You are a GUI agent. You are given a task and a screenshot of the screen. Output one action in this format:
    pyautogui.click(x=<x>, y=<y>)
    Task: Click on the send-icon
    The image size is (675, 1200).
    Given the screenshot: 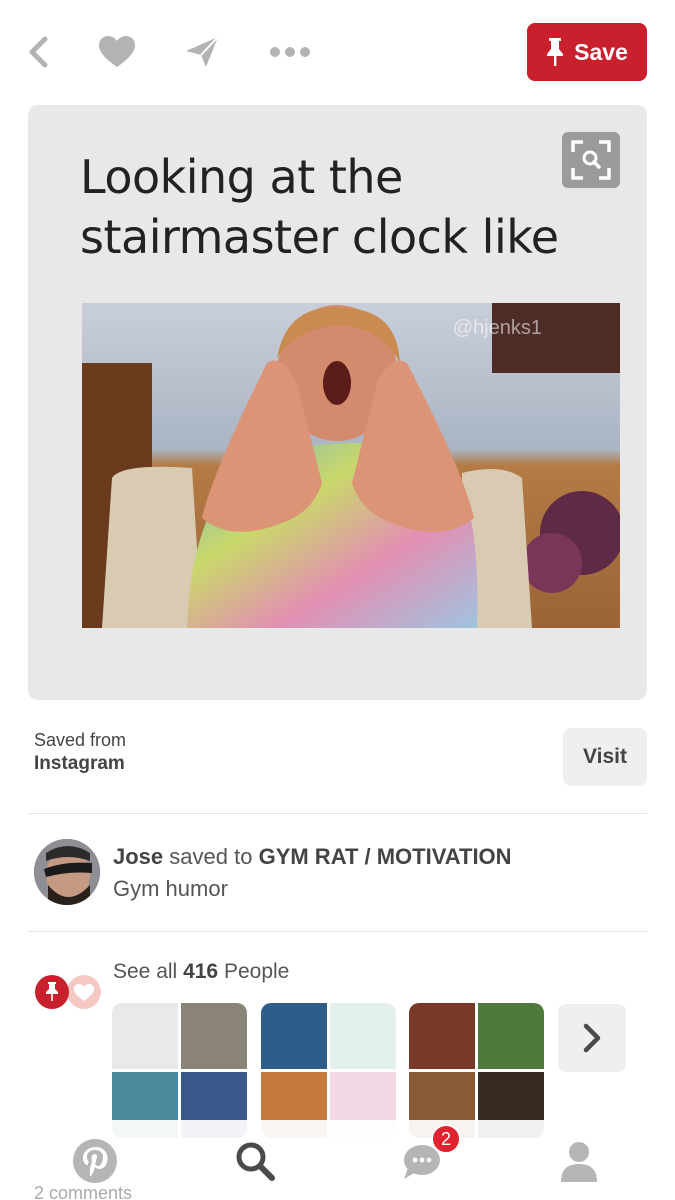 What is the action you would take?
    pyautogui.click(x=202, y=52)
    